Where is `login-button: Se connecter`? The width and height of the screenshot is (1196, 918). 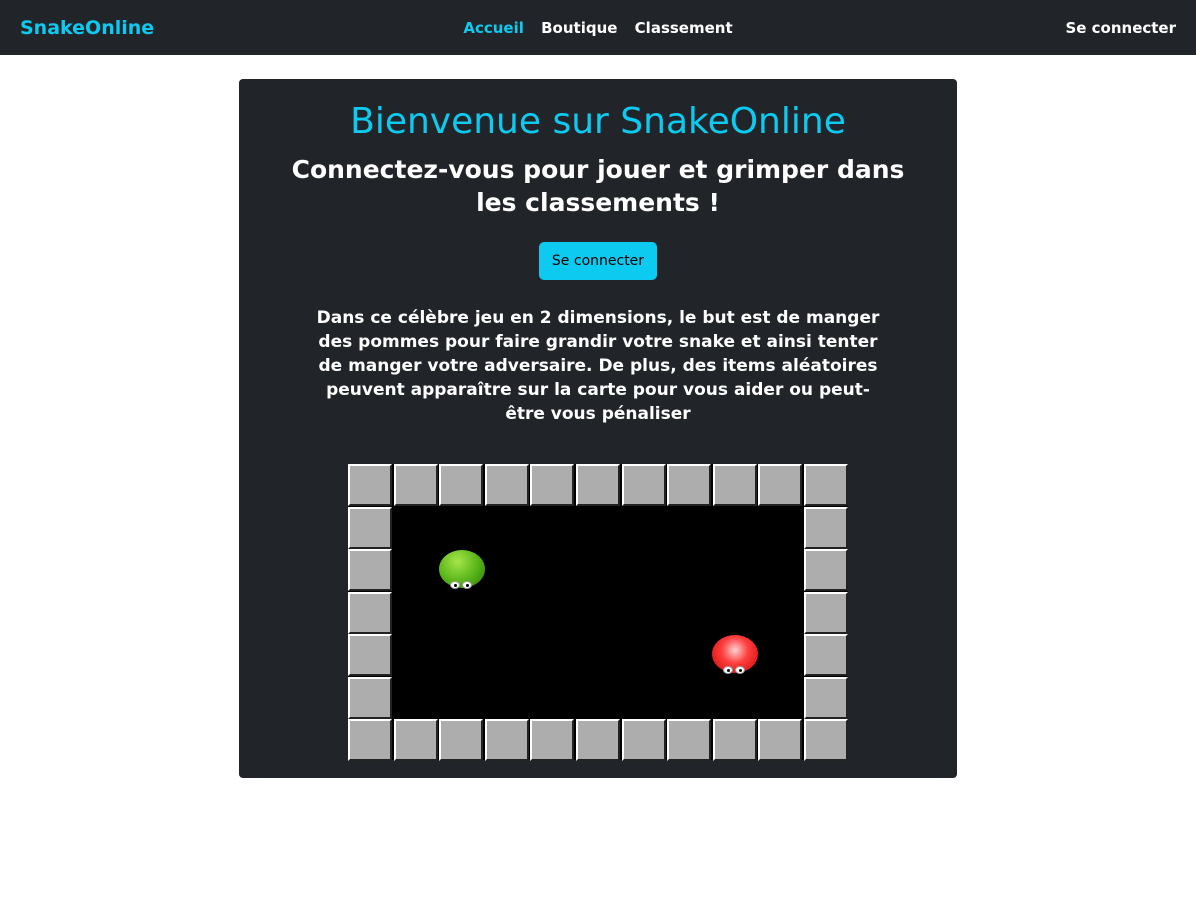
login-button: Se connecter is located at coordinates (598, 261).